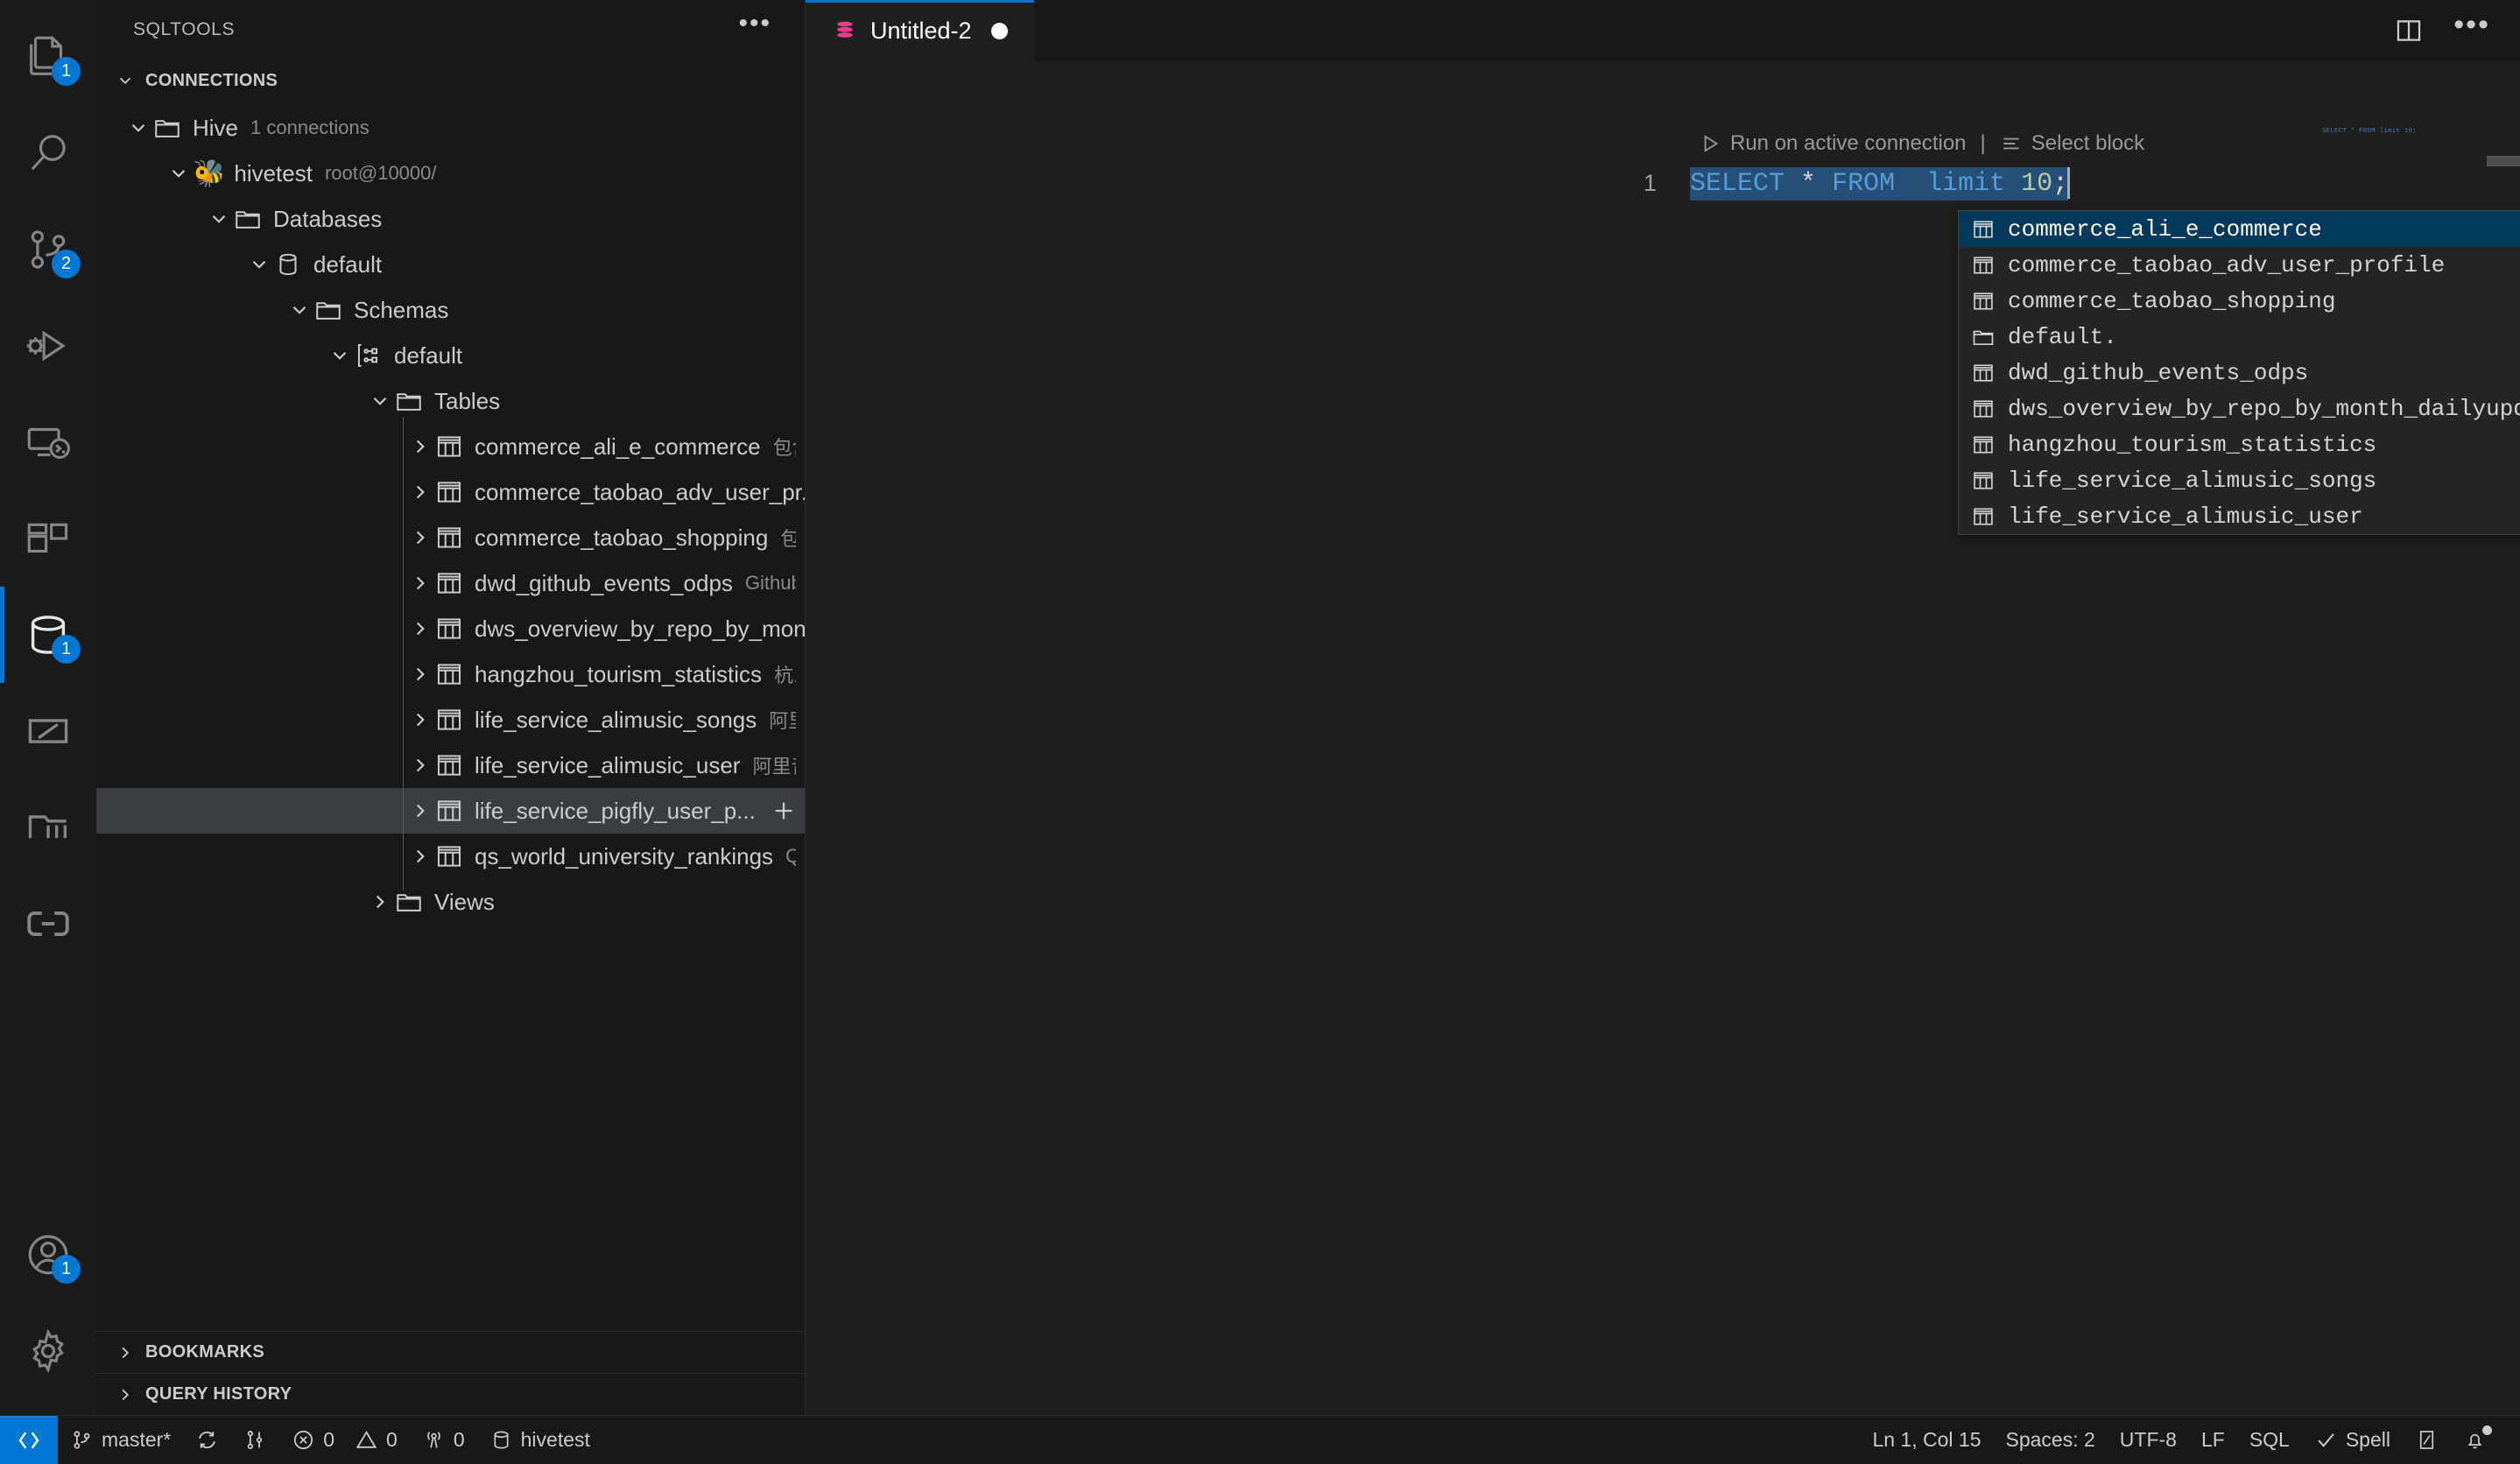 The image size is (2520, 1464). Describe the element at coordinates (451, 401) in the screenshot. I see `tree-item-tables: Tables` at that location.